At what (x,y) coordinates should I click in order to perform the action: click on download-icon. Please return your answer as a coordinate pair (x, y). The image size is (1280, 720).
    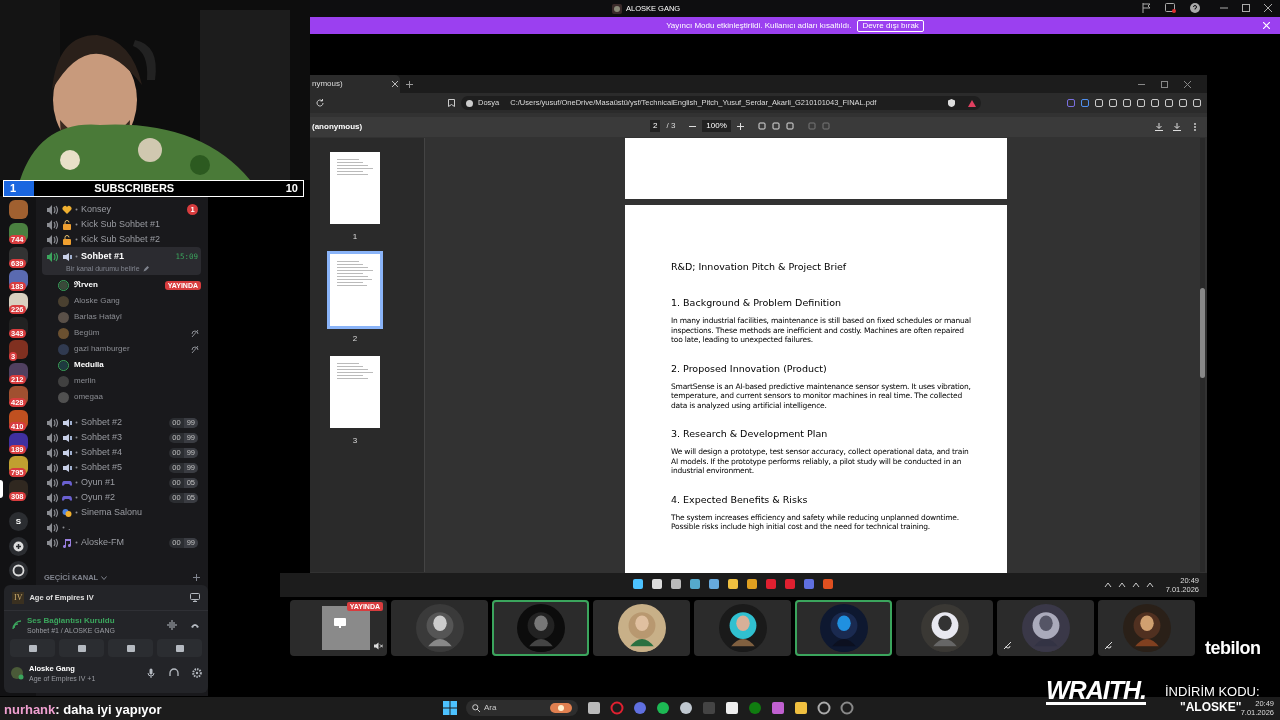
    Looking at the image, I should click on (1159, 127).